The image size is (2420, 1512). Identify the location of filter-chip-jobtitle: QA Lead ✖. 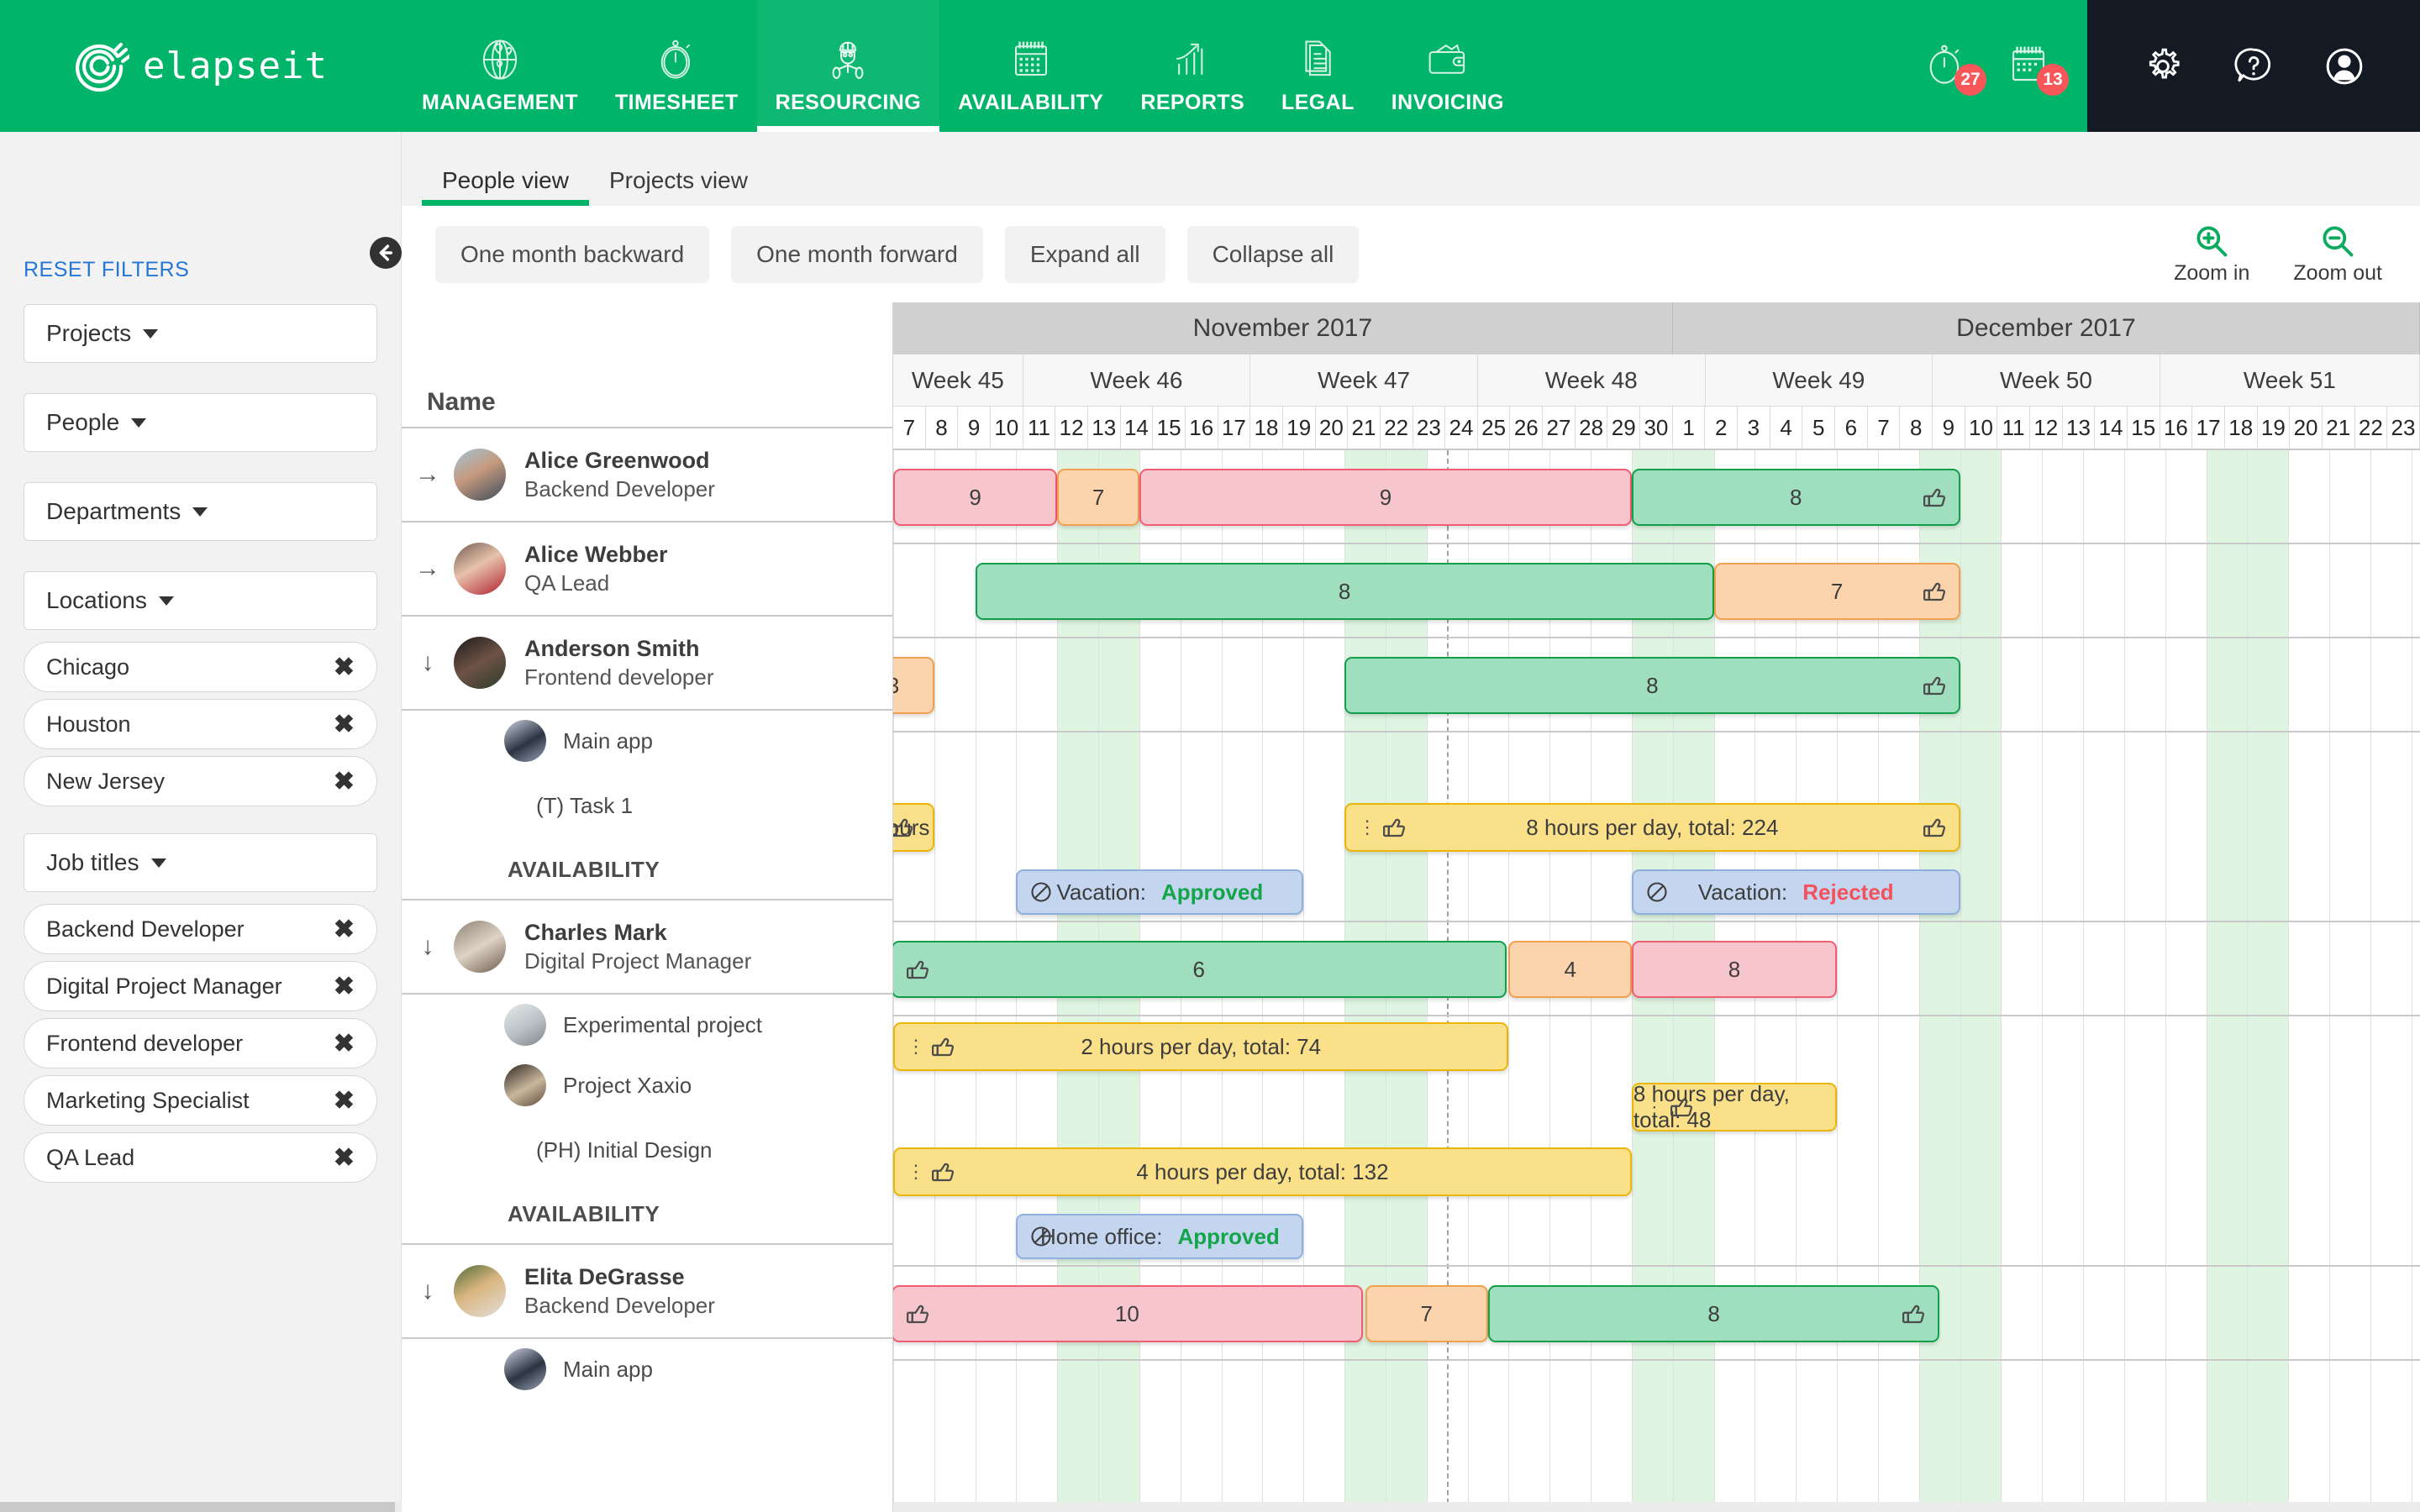
(200, 1157).